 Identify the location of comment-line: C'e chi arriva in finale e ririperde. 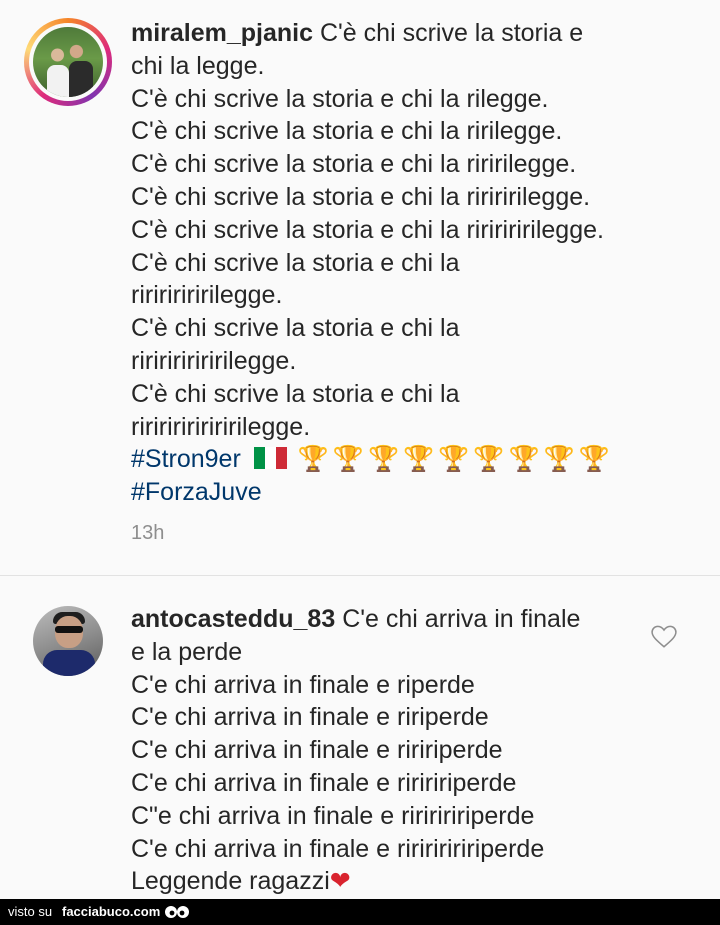
(310, 717).